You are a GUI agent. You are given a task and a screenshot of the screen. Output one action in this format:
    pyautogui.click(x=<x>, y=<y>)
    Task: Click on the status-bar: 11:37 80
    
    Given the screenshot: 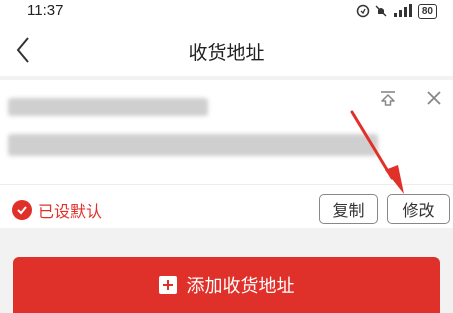 What is the action you would take?
    pyautogui.click(x=226, y=12)
    